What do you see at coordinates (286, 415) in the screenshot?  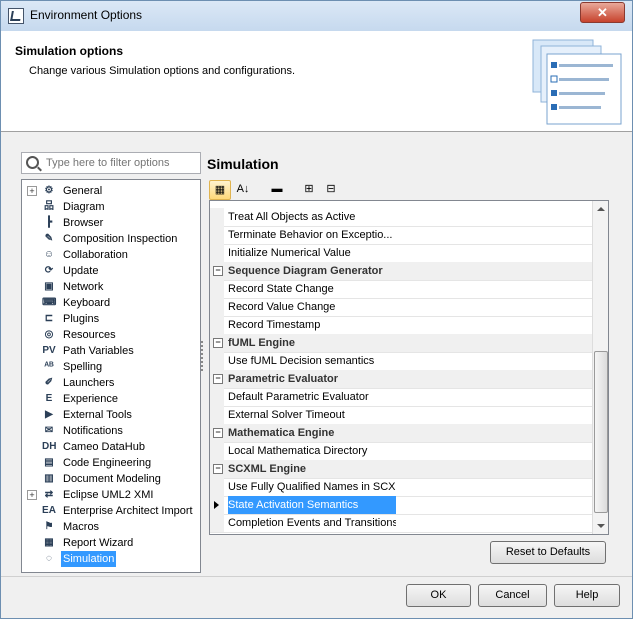 I see `property-name: External Solver Timeout` at bounding box center [286, 415].